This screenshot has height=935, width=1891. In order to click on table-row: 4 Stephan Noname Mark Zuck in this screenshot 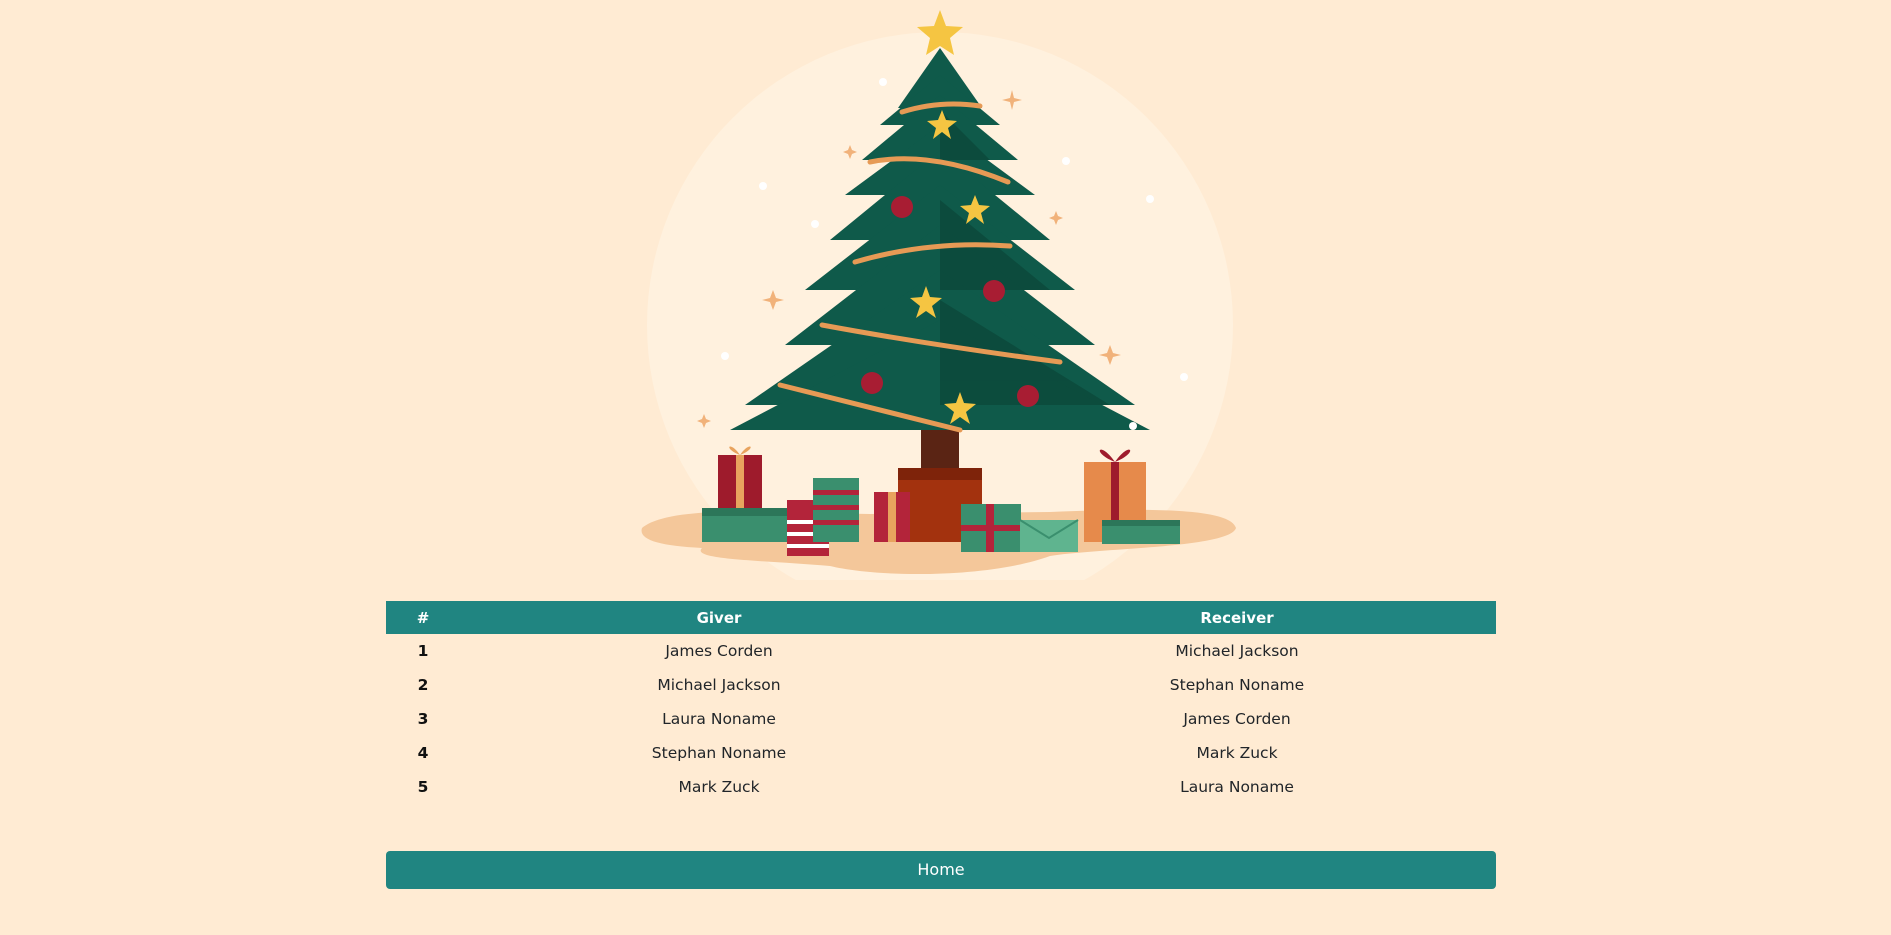, I will do `click(941, 753)`.